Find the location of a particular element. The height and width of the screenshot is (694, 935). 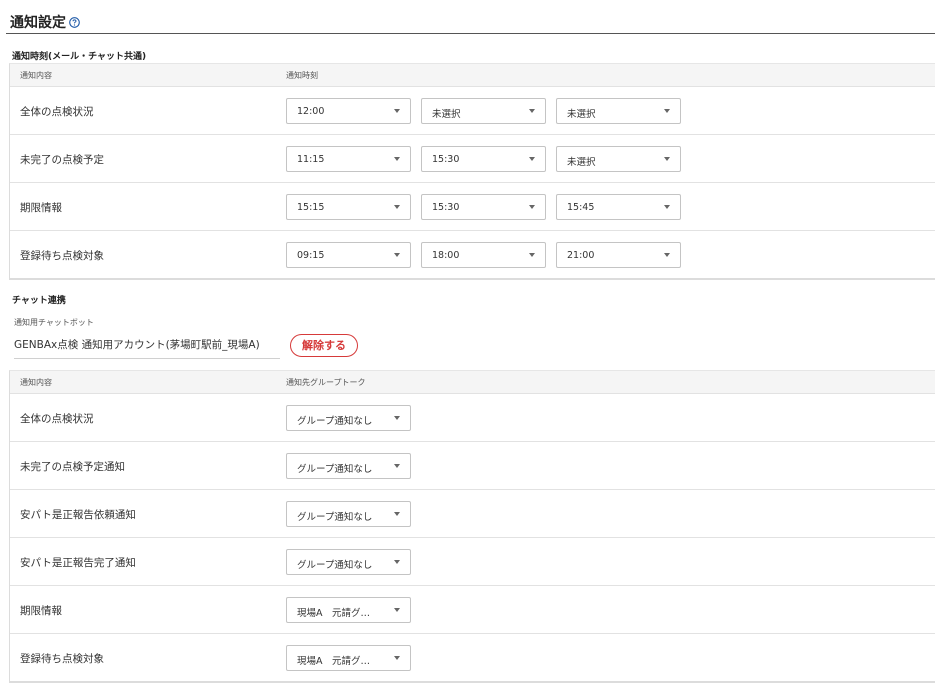

page-title: 通知設定 is located at coordinates (45, 22).